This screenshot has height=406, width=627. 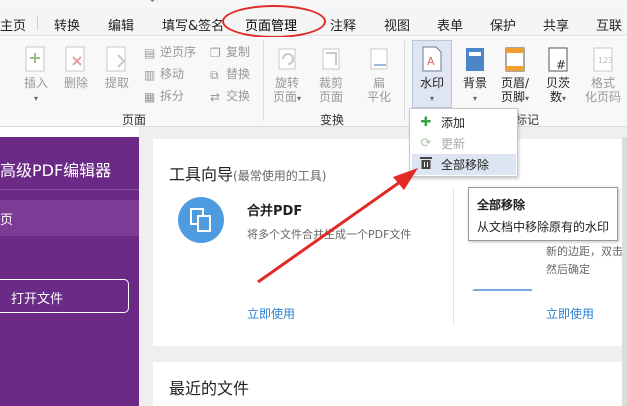 What do you see at coordinates (64, 296) in the screenshot?
I see `open-file-button: 打开文件` at bounding box center [64, 296].